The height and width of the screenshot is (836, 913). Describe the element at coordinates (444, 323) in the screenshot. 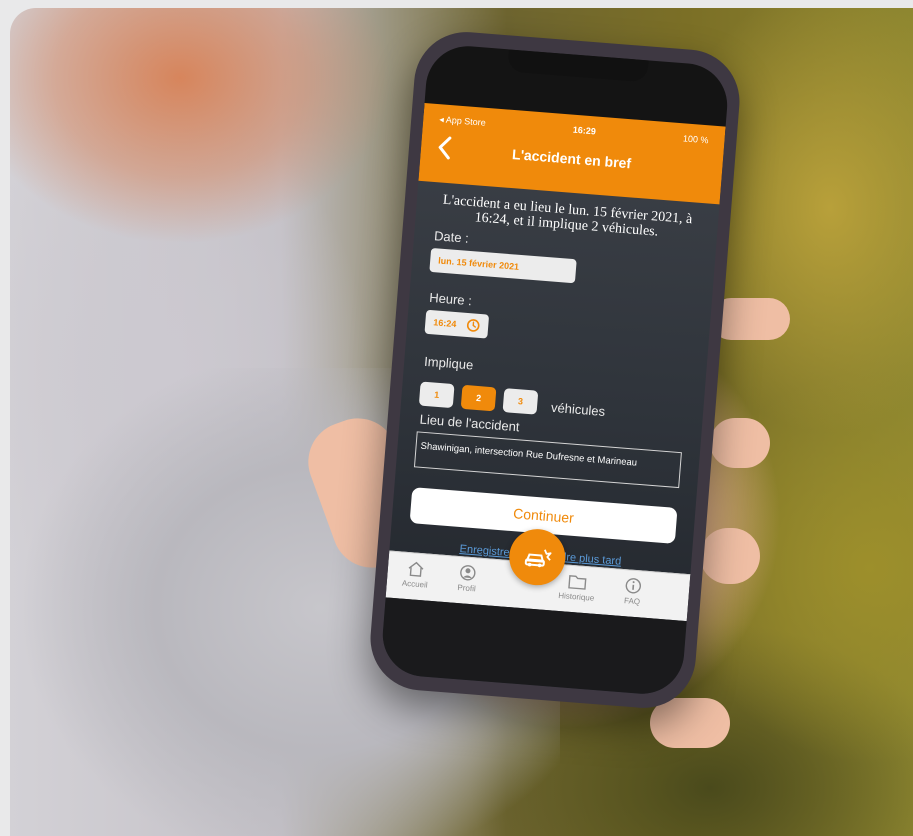

I see `time-value: 16:24` at that location.